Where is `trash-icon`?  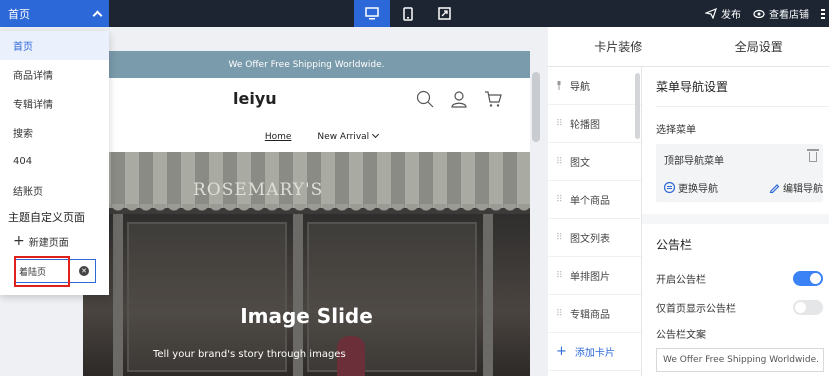
trash-icon is located at coordinates (813, 155).